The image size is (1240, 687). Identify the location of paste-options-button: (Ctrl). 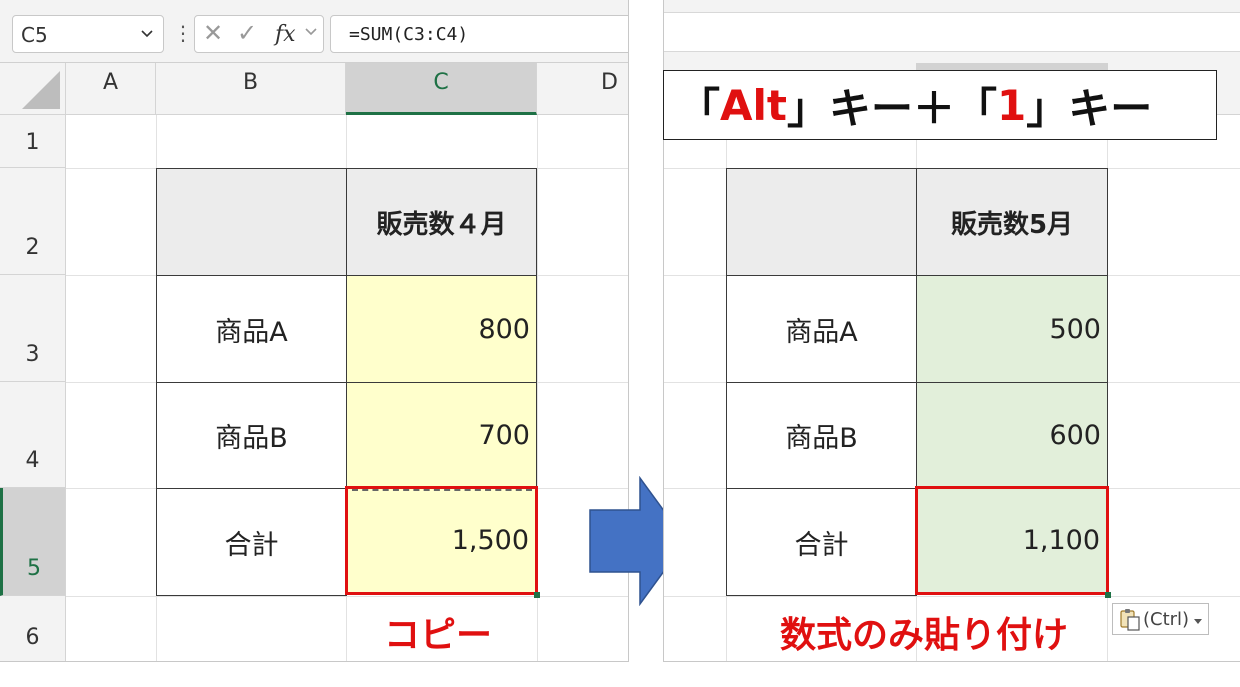
(1160, 619).